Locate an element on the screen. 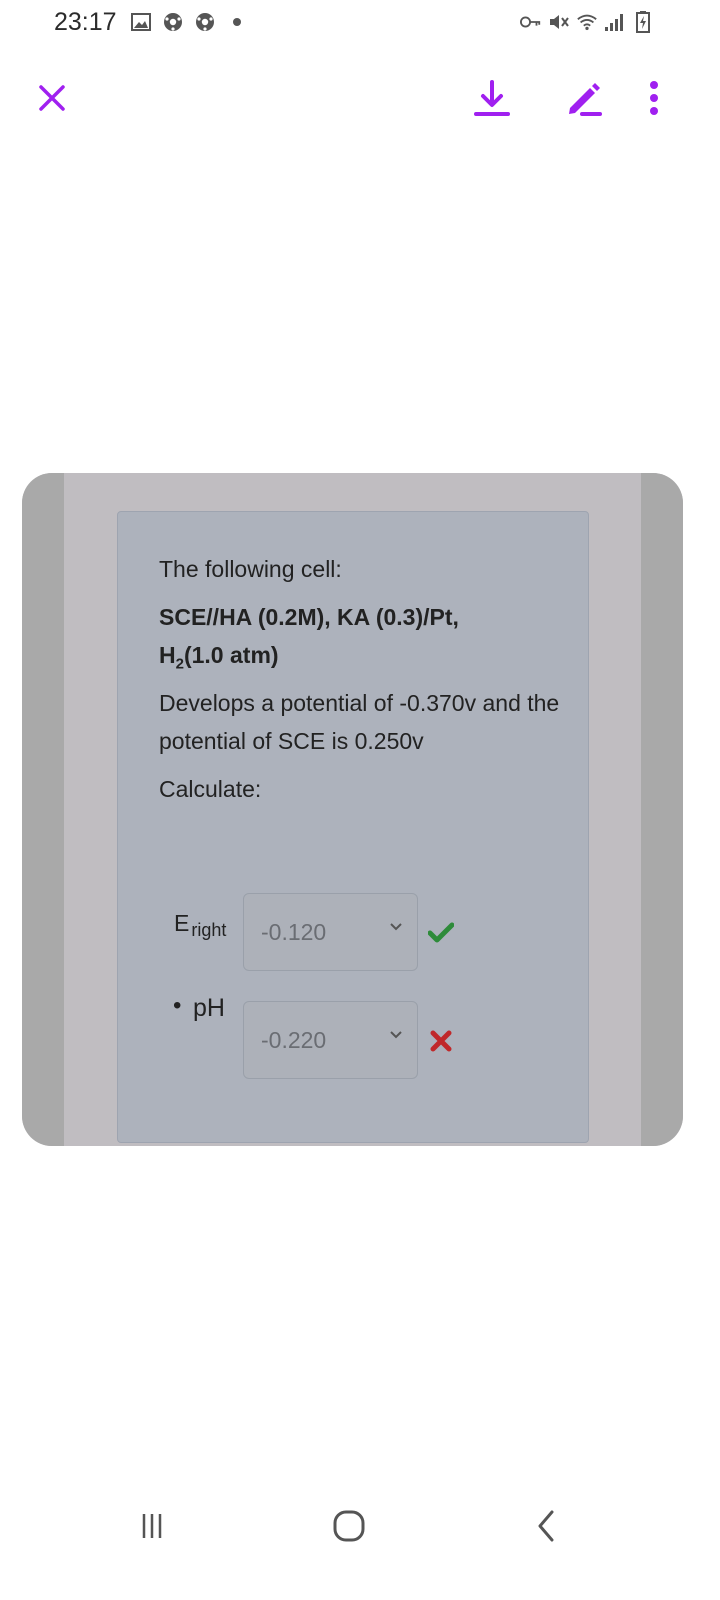 This screenshot has width=720, height=1600. e-right-label: Eright is located at coordinates (200, 925).